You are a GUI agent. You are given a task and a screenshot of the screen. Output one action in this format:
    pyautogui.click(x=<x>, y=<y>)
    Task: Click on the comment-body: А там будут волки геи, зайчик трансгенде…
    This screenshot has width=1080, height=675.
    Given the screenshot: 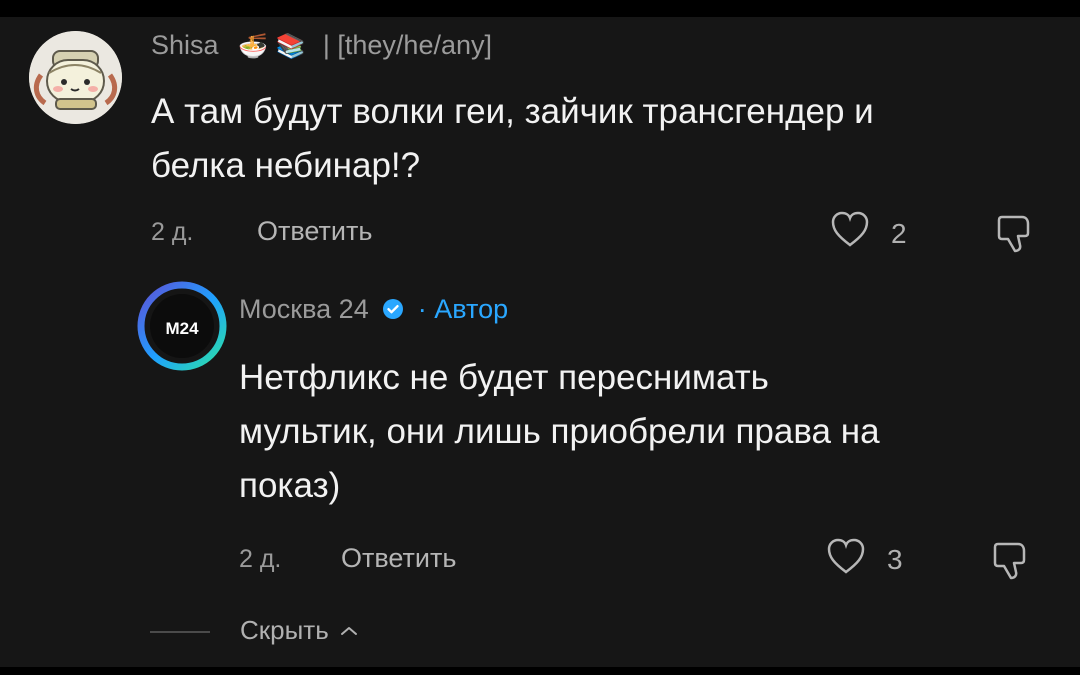 What is the action you would take?
    pyautogui.click(x=512, y=139)
    